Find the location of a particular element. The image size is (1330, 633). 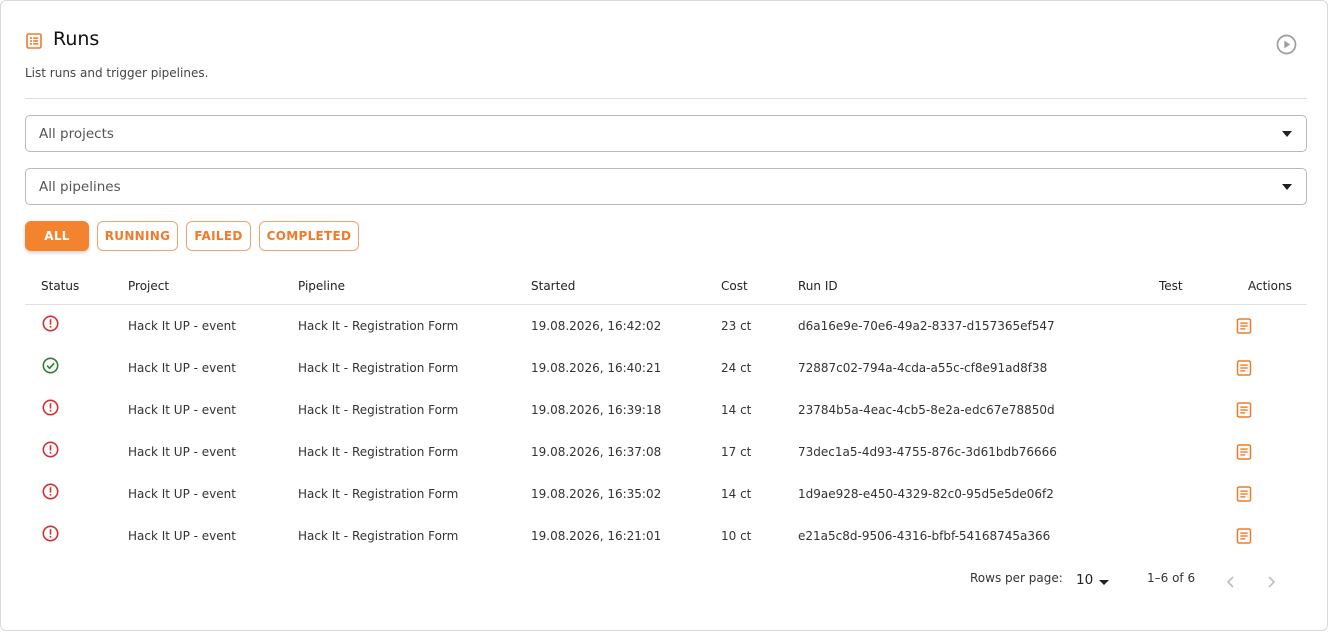

column-header-run-id: Run ID is located at coordinates (818, 286).